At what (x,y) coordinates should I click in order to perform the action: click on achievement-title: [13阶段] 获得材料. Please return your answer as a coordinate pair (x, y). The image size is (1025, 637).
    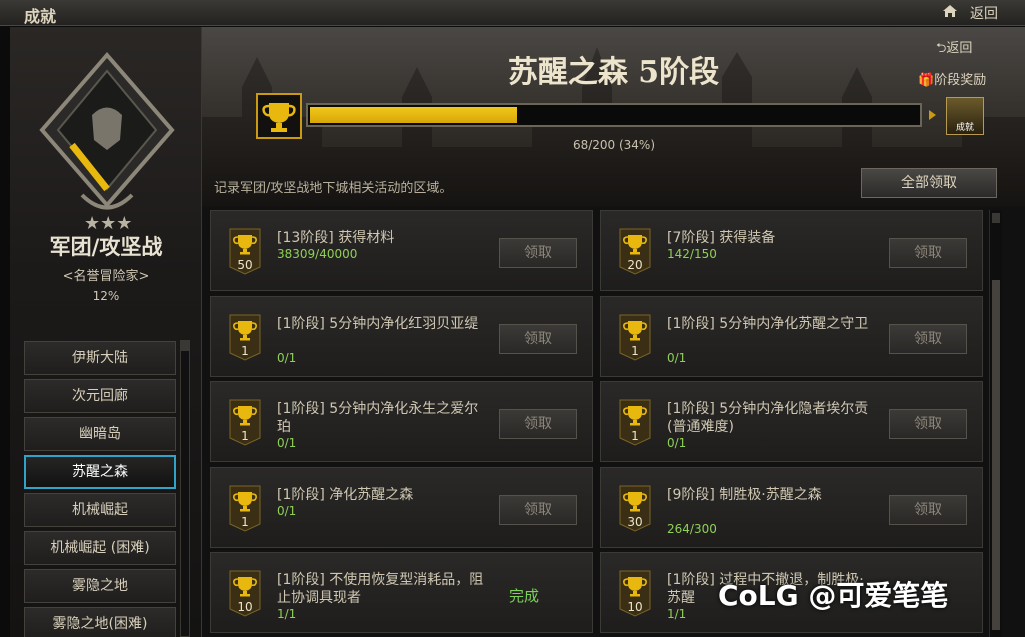
    Looking at the image, I should click on (336, 238).